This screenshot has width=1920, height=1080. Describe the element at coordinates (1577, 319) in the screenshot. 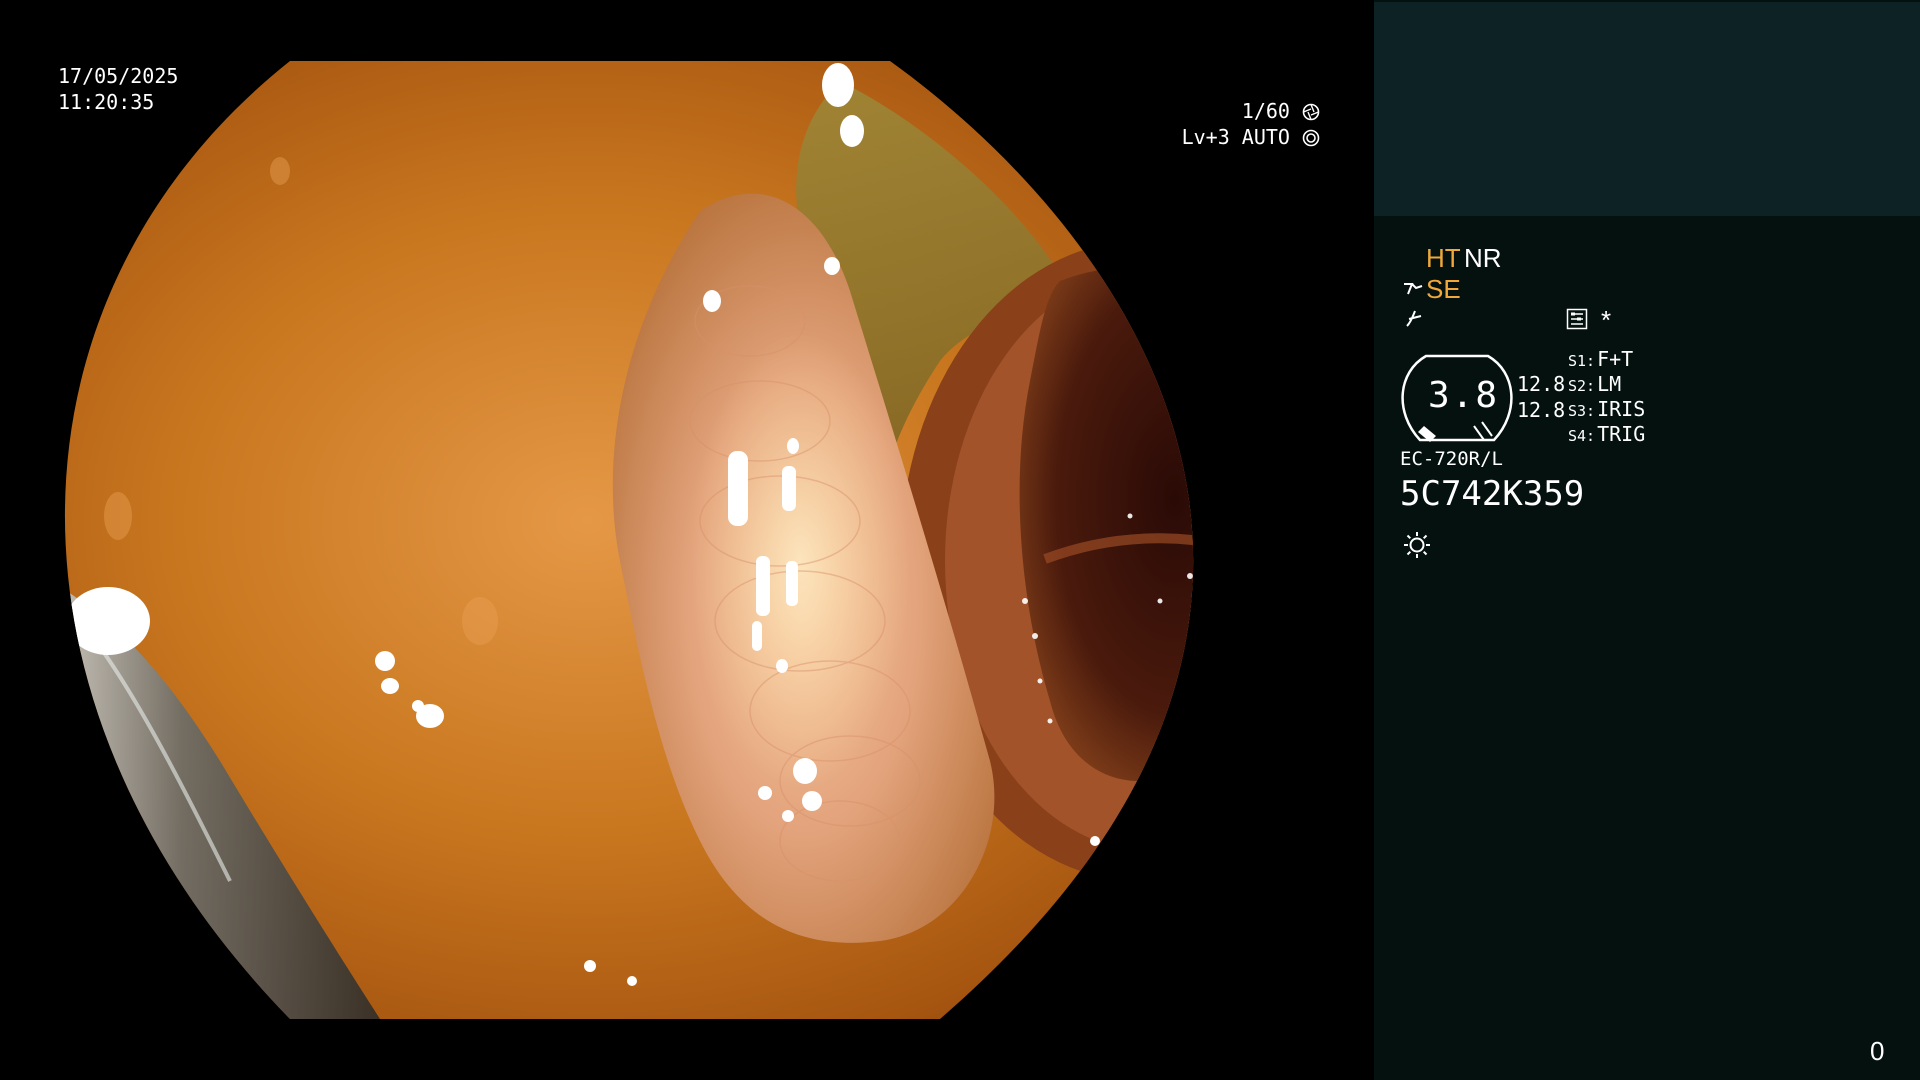

I see `menu-icon` at that location.